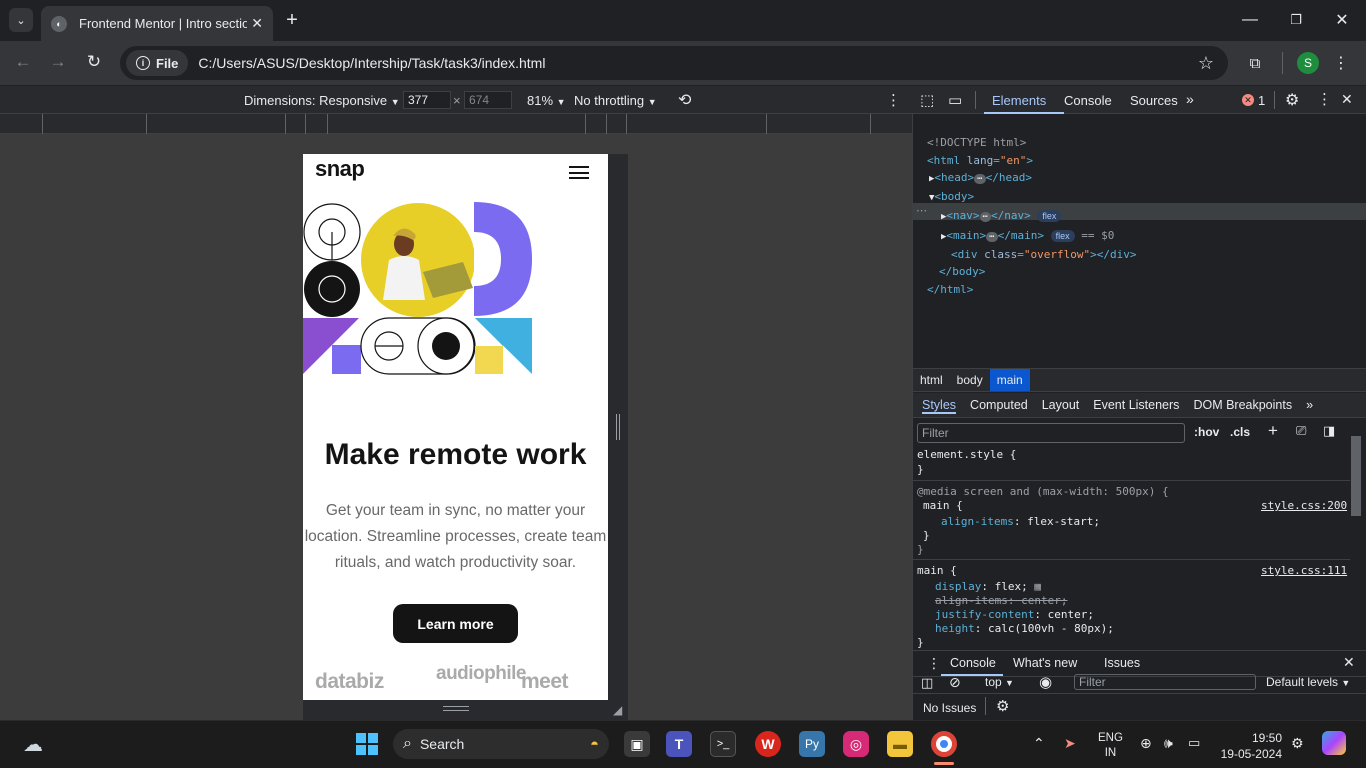 The width and height of the screenshot is (1366, 768). Describe the element at coordinates (1031, 254) in the screenshot. I see `dom-node-div: <div class="overflow"></div>` at that location.